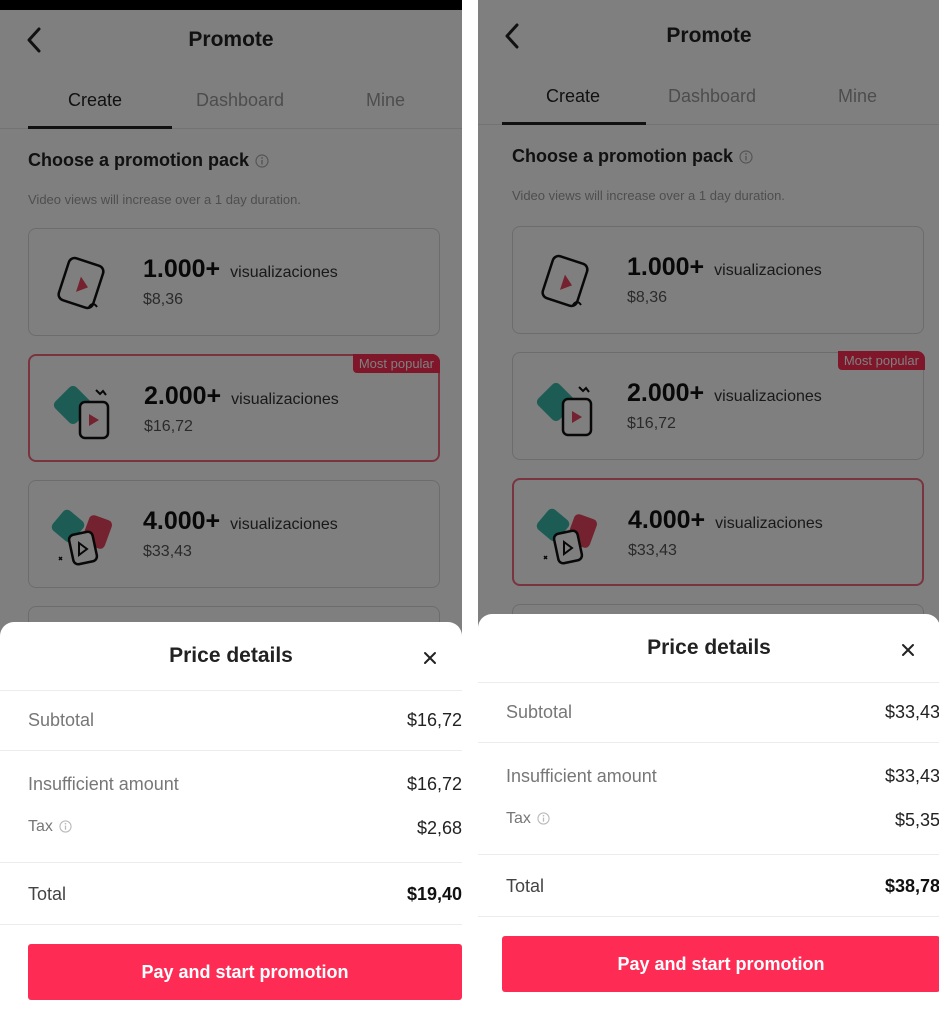  I want to click on pack-count-value: 4.000+, so click(182, 521).